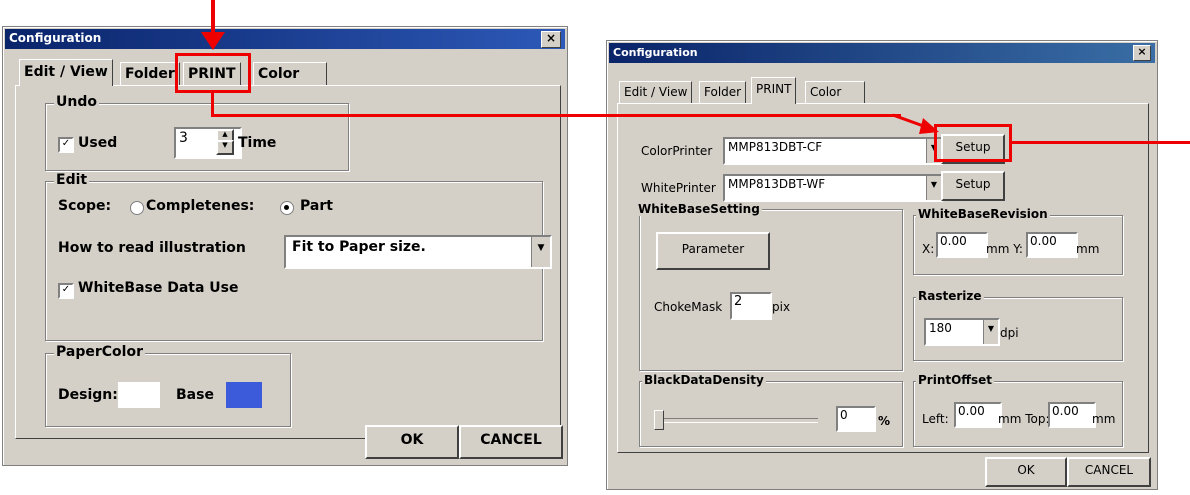 The image size is (1190, 495). I want to click on left-tab-edit-view: Edit / View, so click(66, 72).